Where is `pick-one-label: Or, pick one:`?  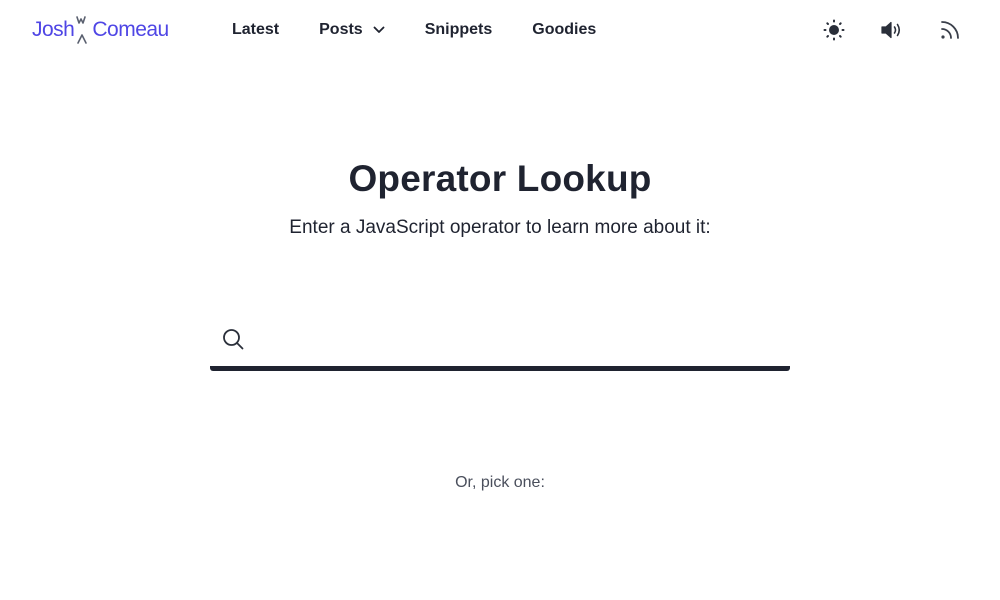
pick-one-label: Or, pick one: is located at coordinates (500, 482).